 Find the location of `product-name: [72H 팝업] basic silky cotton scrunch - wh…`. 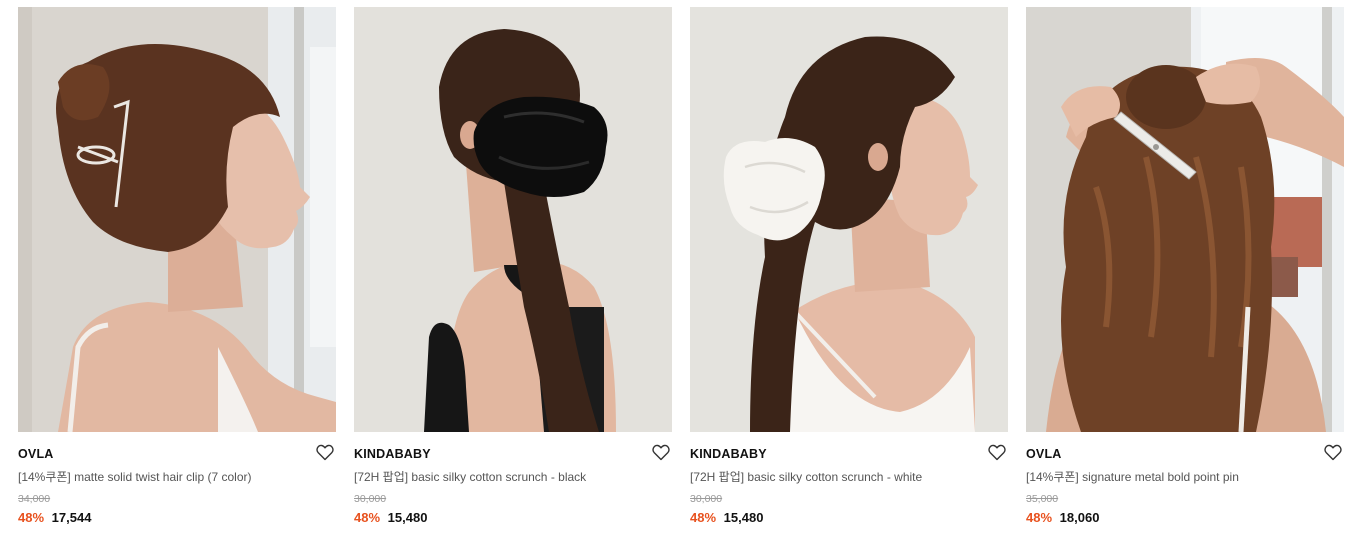

product-name: [72H 팝업] basic silky cotton scrunch - wh… is located at coordinates (849, 477).